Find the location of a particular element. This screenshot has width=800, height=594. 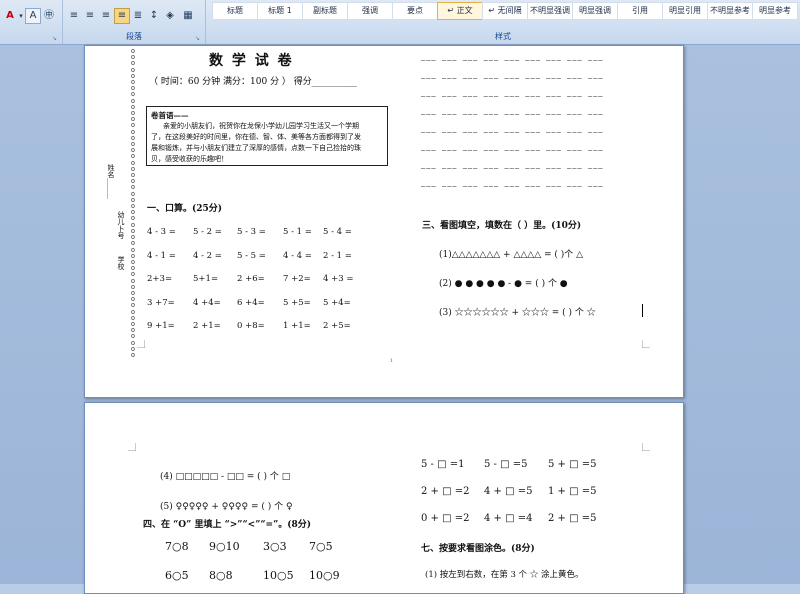

oral-calc-item: 2 - 1 = is located at coordinates (337, 255).